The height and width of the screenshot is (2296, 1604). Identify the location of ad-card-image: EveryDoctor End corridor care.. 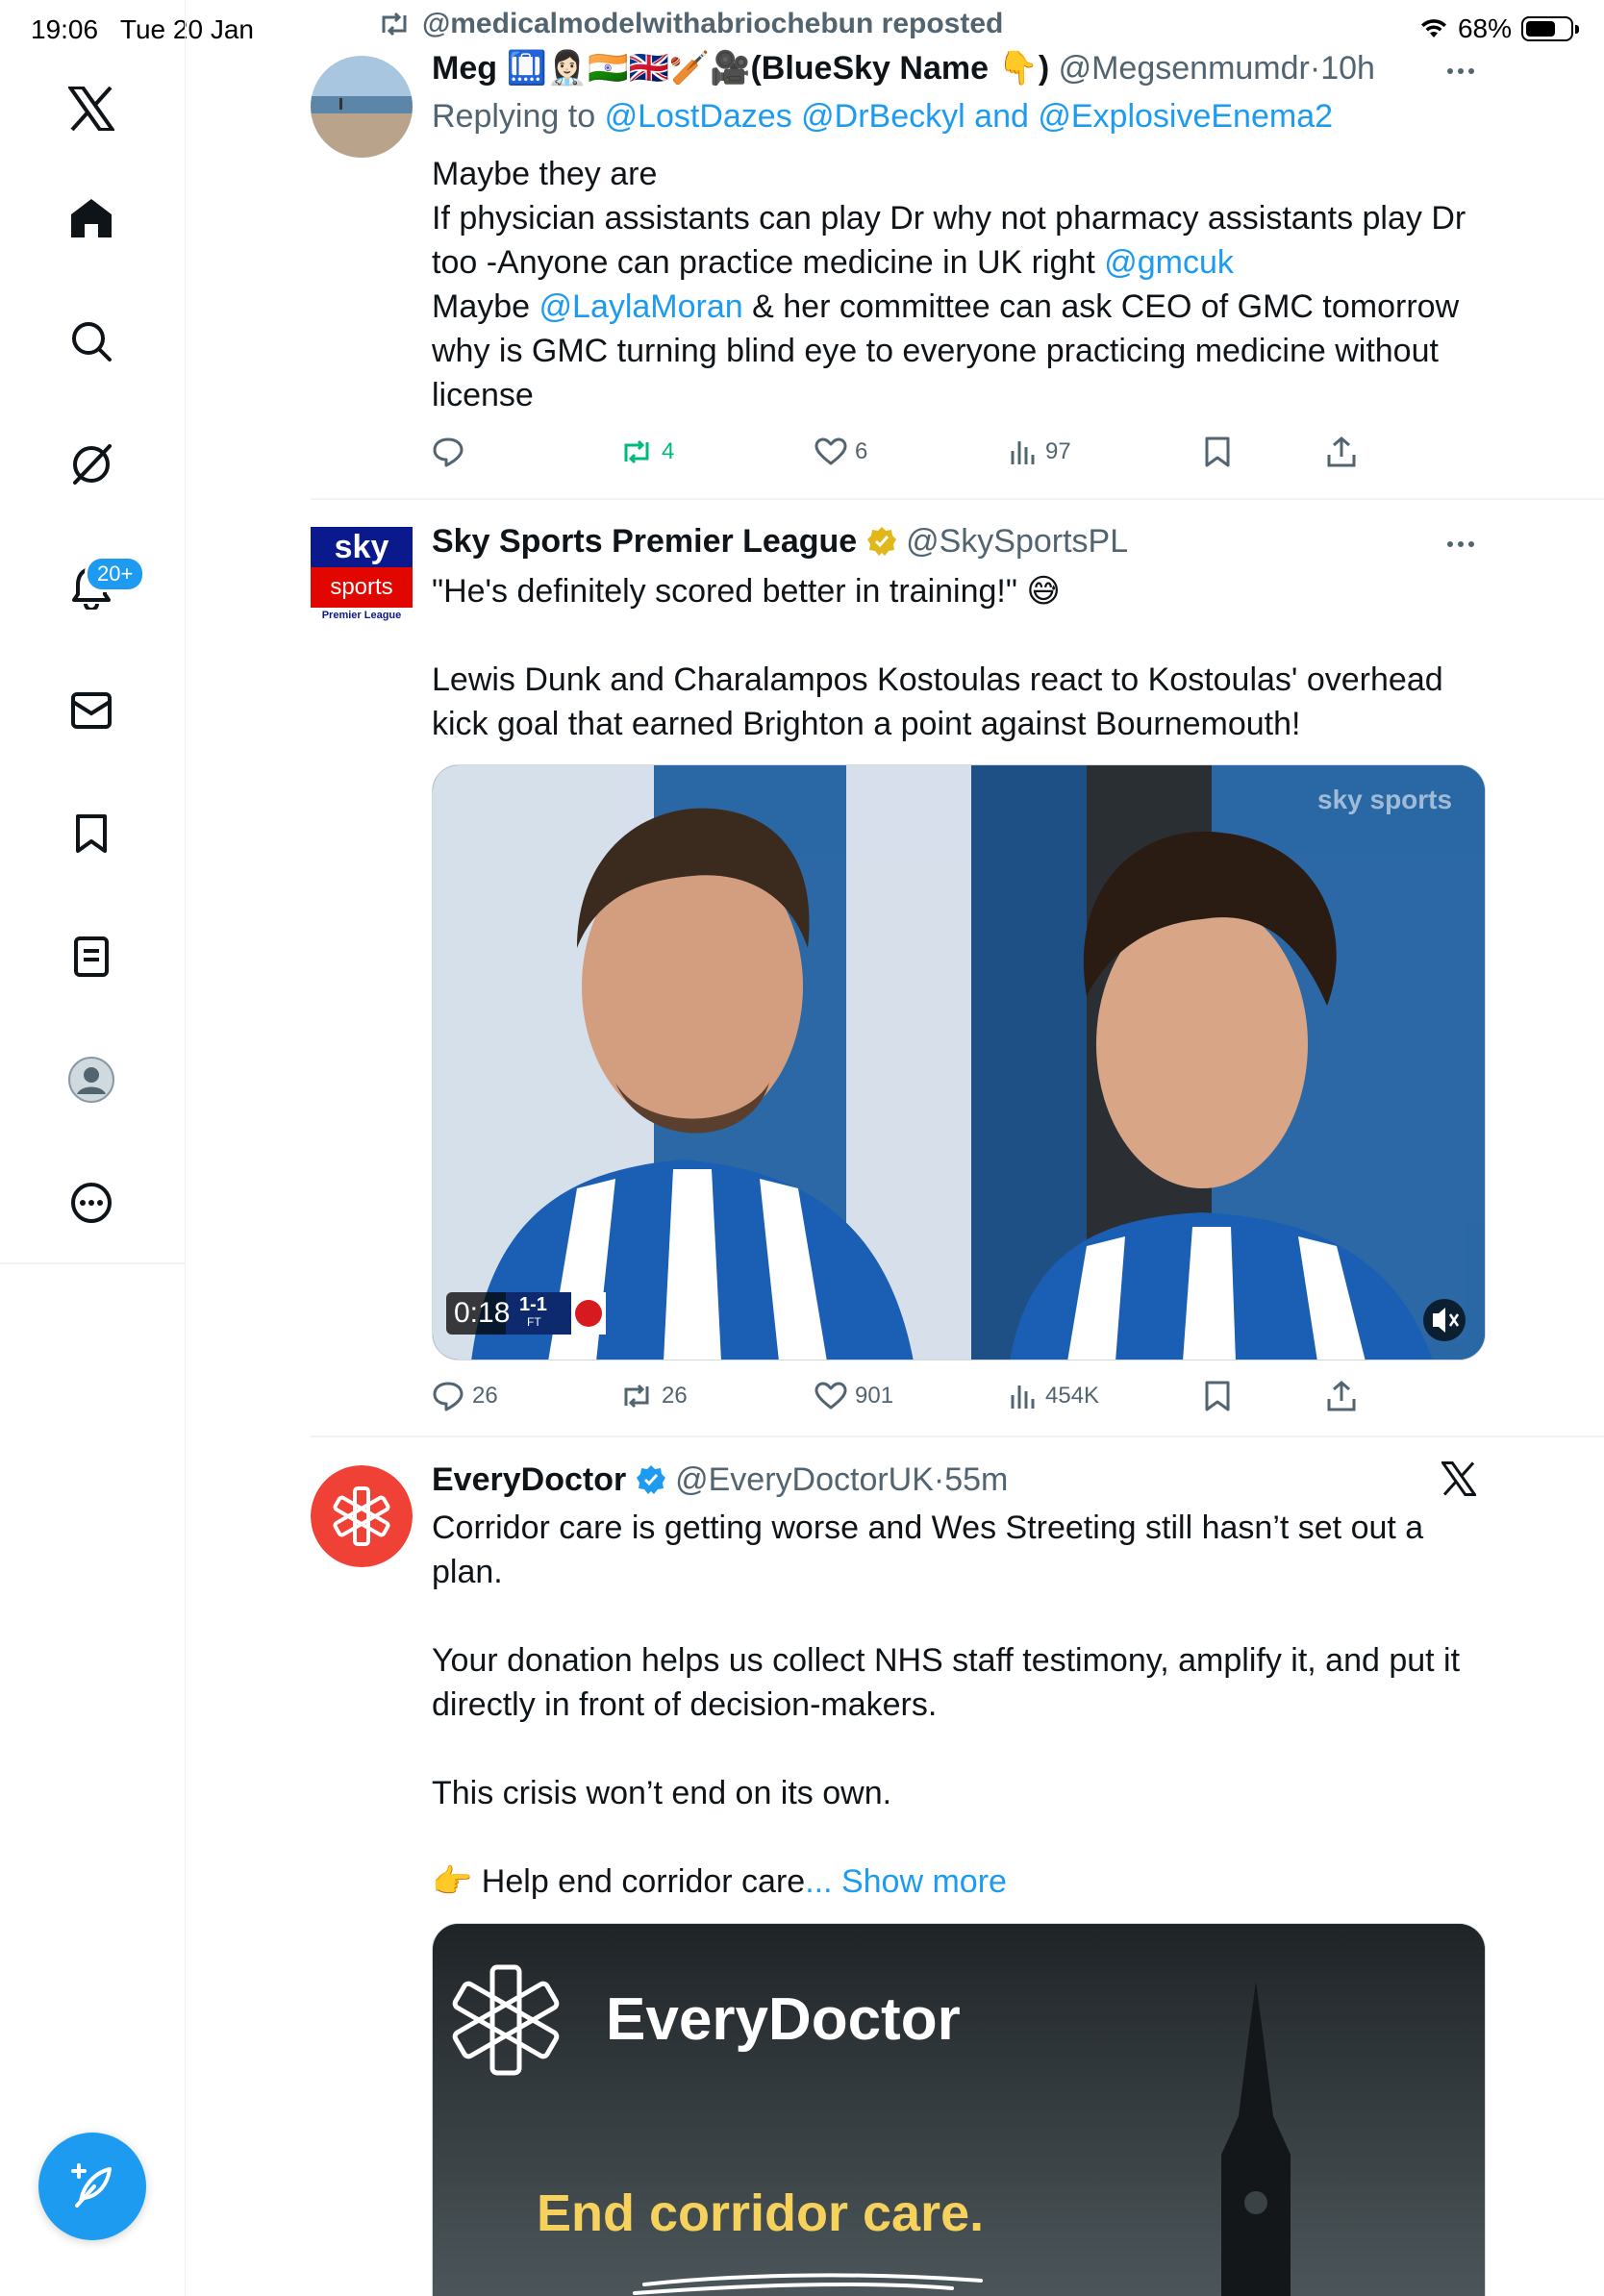
(959, 2109).